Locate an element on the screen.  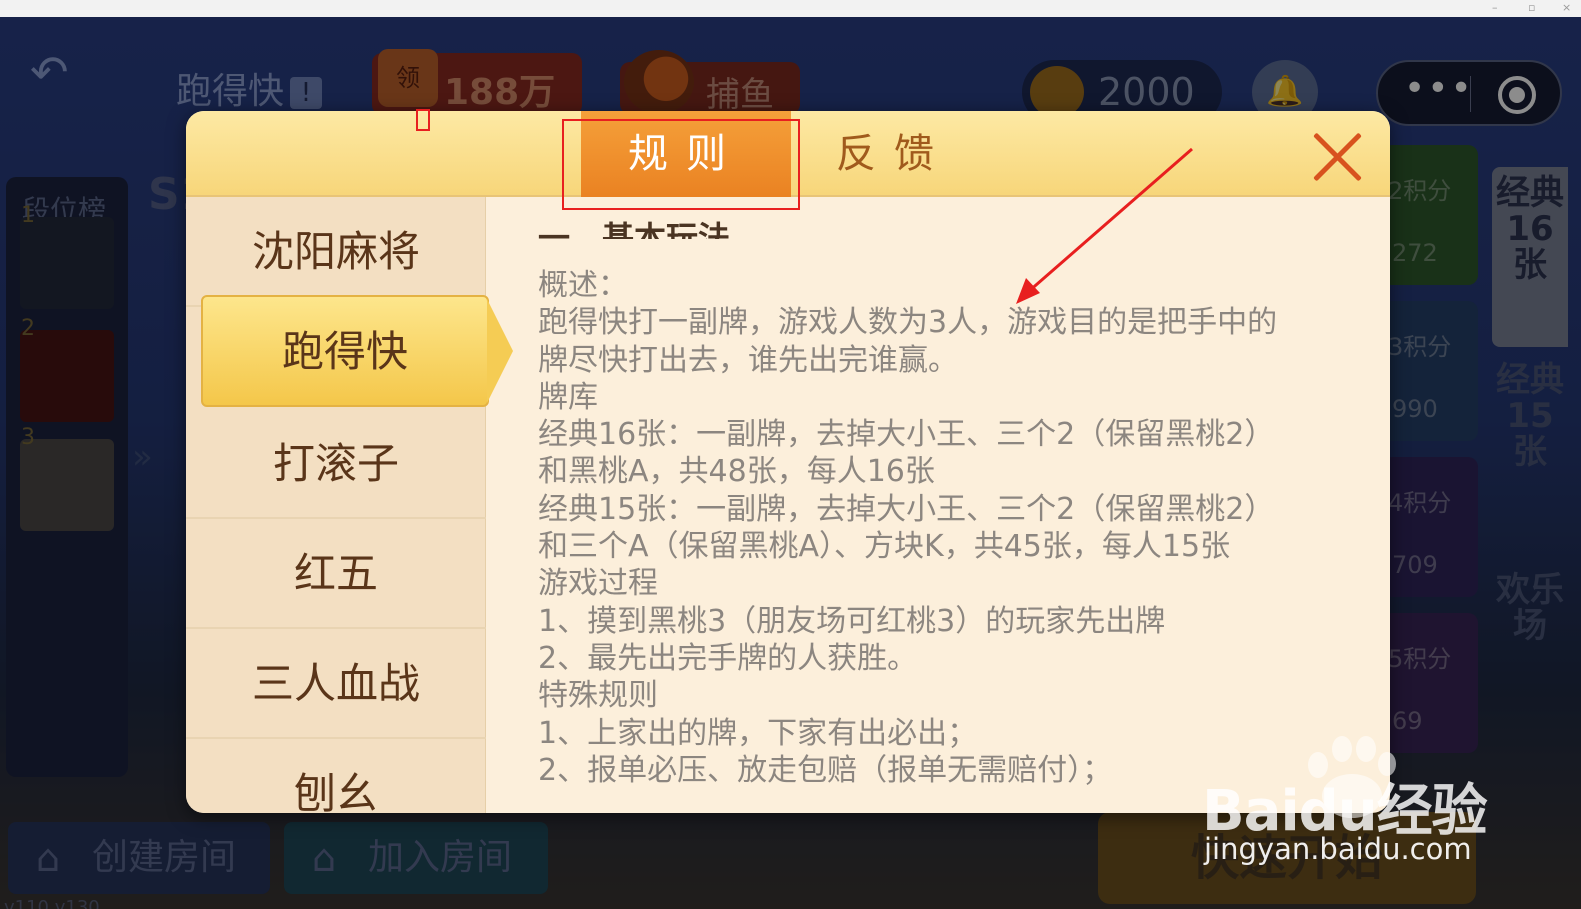
section-title: 一、基本玩法 is located at coordinates (634, 229).